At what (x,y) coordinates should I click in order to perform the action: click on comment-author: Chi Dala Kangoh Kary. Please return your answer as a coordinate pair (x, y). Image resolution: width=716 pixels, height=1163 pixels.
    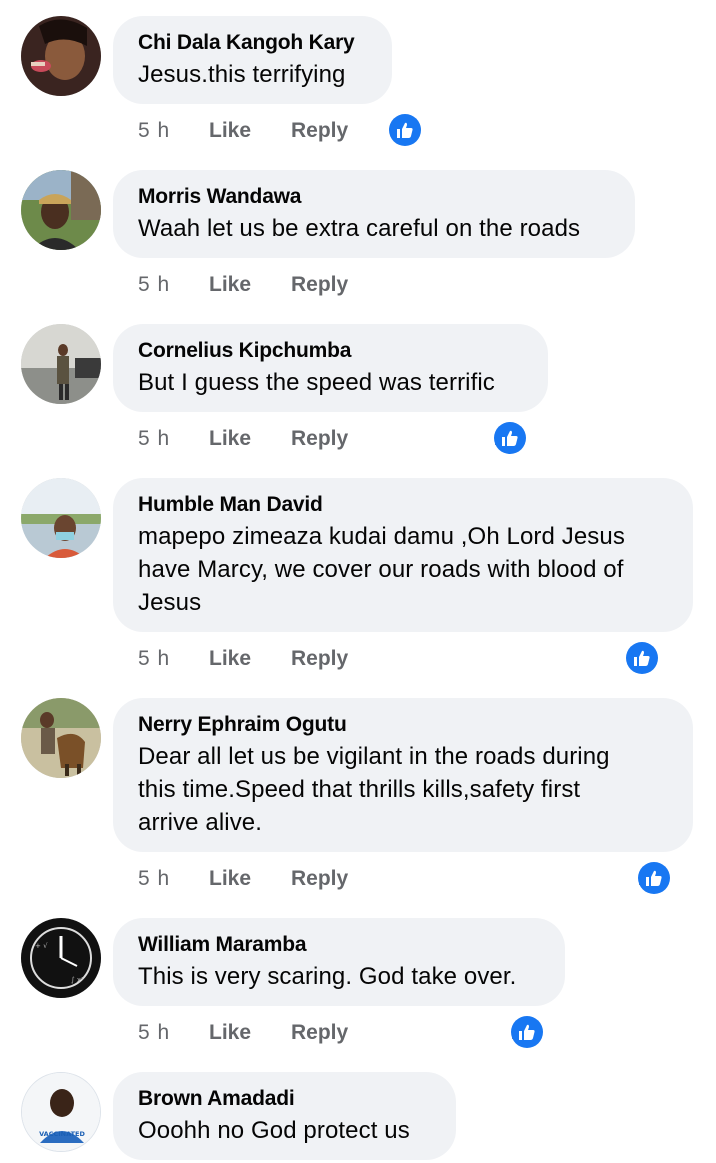
    Looking at the image, I should click on (252, 43).